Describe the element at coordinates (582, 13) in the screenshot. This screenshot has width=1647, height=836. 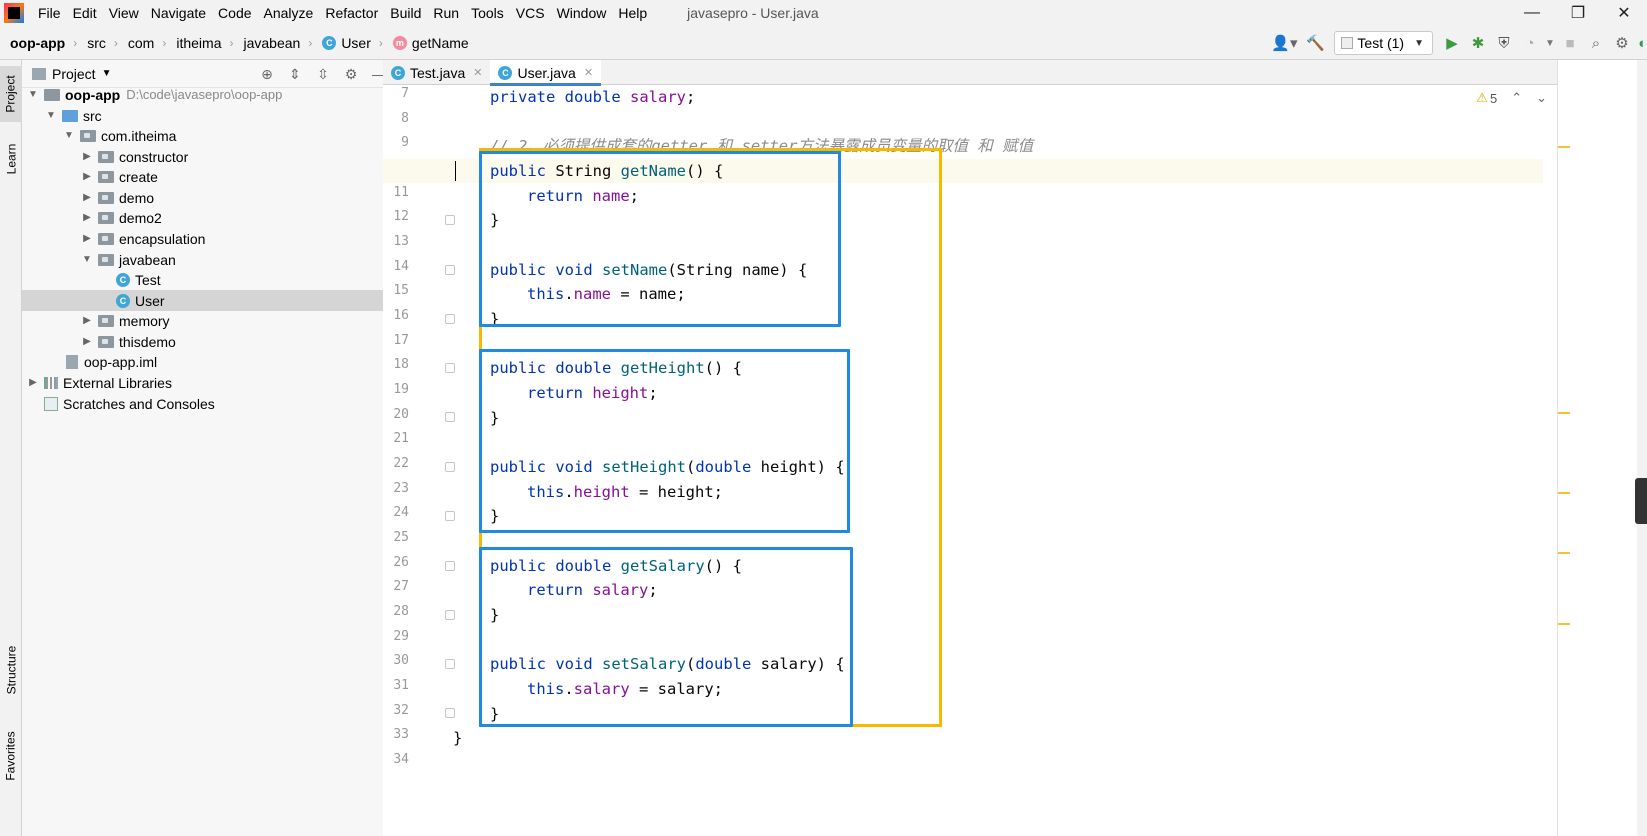
I see `menu-window: Window` at that location.